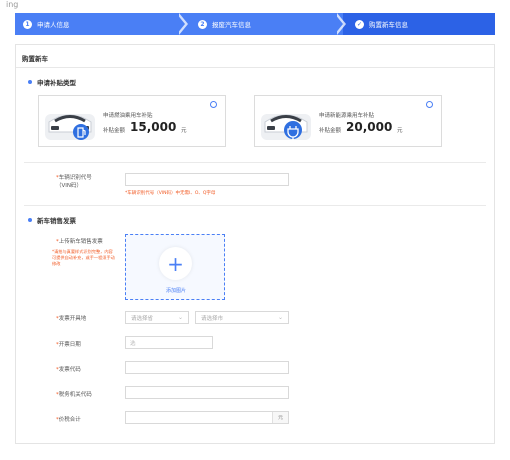  I want to click on invoice-code-label-text: 发票代码, so click(69, 370).